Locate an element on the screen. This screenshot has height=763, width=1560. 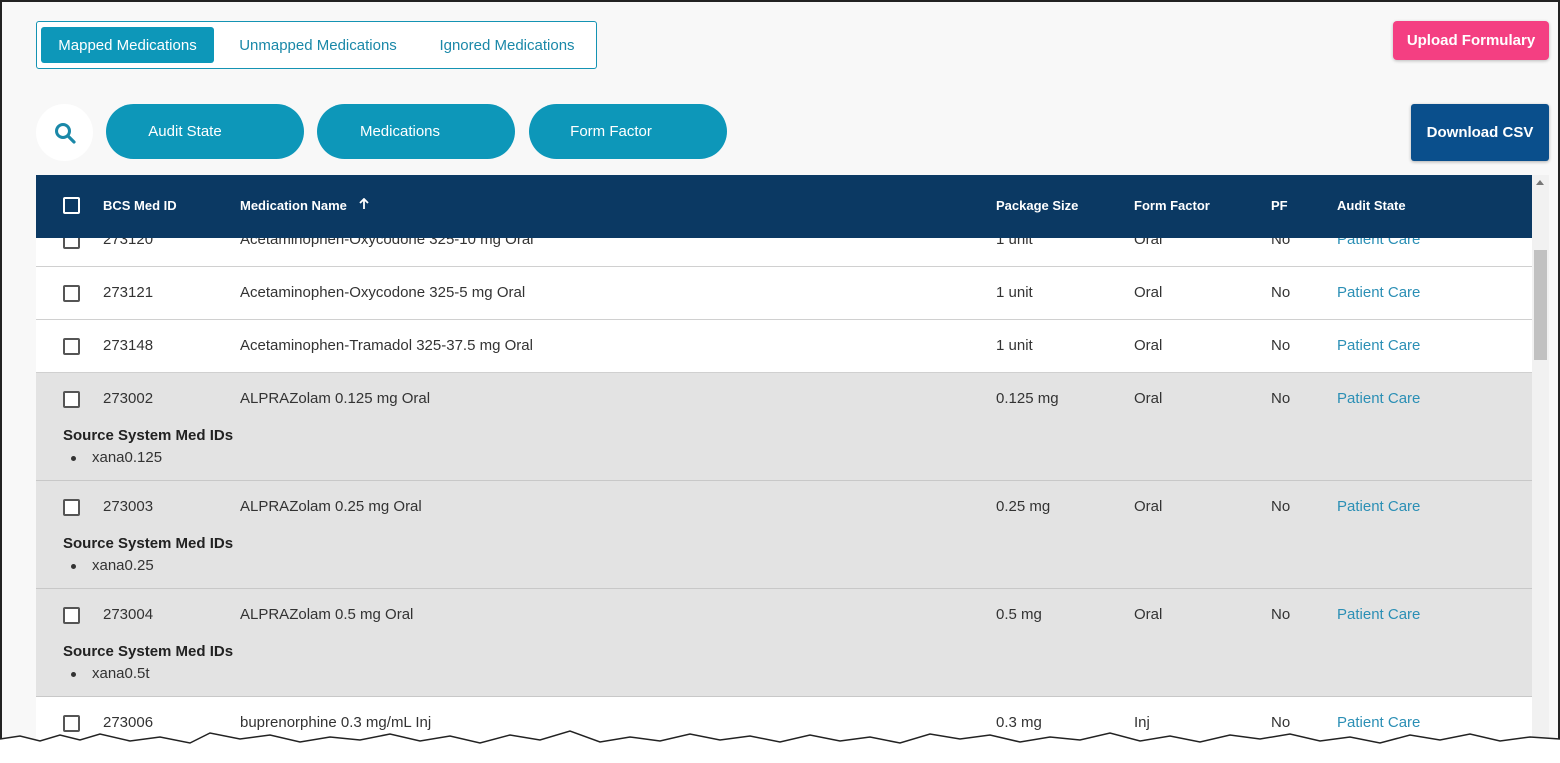
filter-medications: Medications is located at coordinates (416, 131).